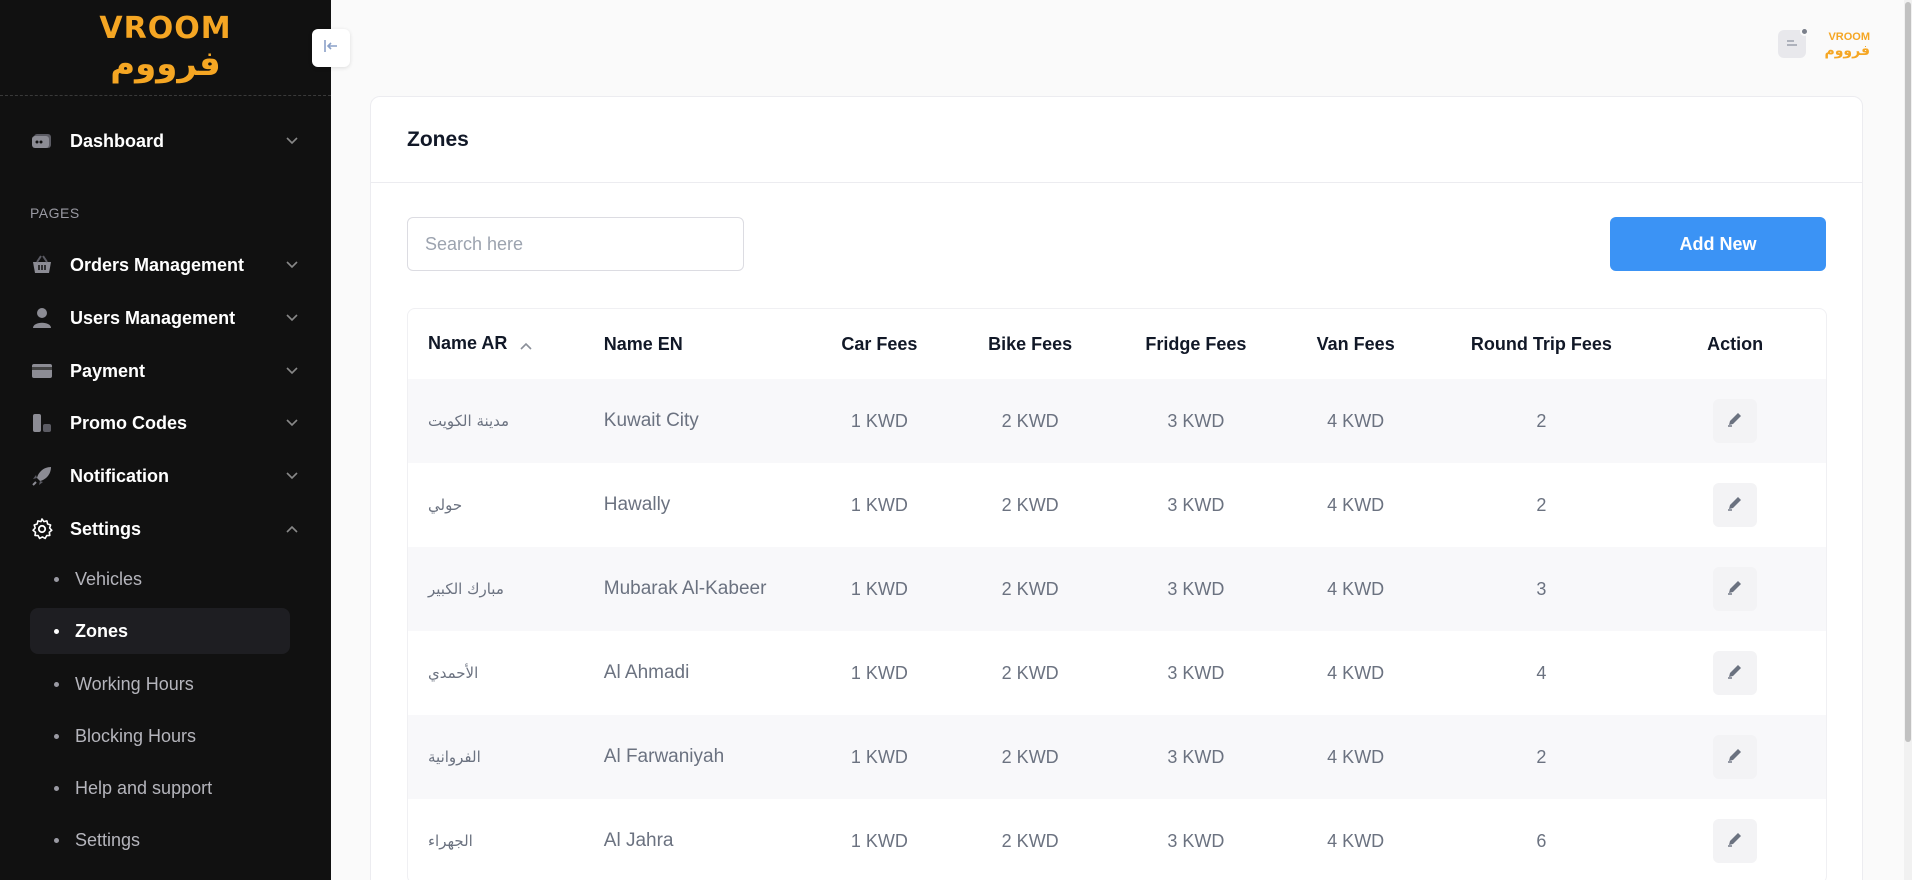 Image resolution: width=1912 pixels, height=880 pixels. Describe the element at coordinates (160, 579) in the screenshot. I see `sidebar-subitem-vehicles: Vehicles` at that location.